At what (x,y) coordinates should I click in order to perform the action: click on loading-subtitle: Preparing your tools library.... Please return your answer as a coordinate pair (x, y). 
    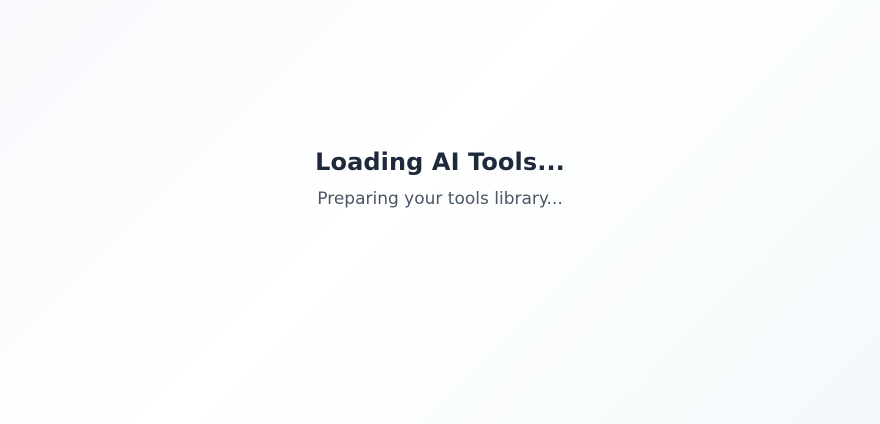
    Looking at the image, I should click on (440, 199).